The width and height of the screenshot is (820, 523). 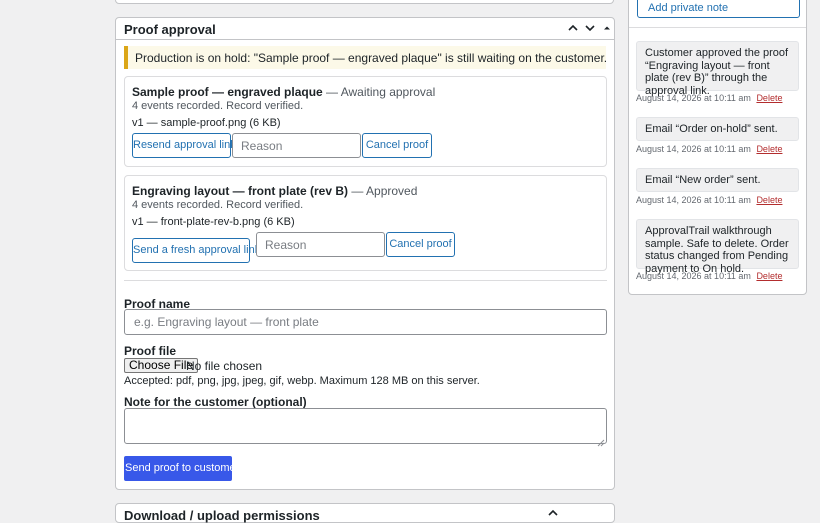 What do you see at coordinates (184, 145) in the screenshot?
I see `resend-approval-link-button: Resend approval link` at bounding box center [184, 145].